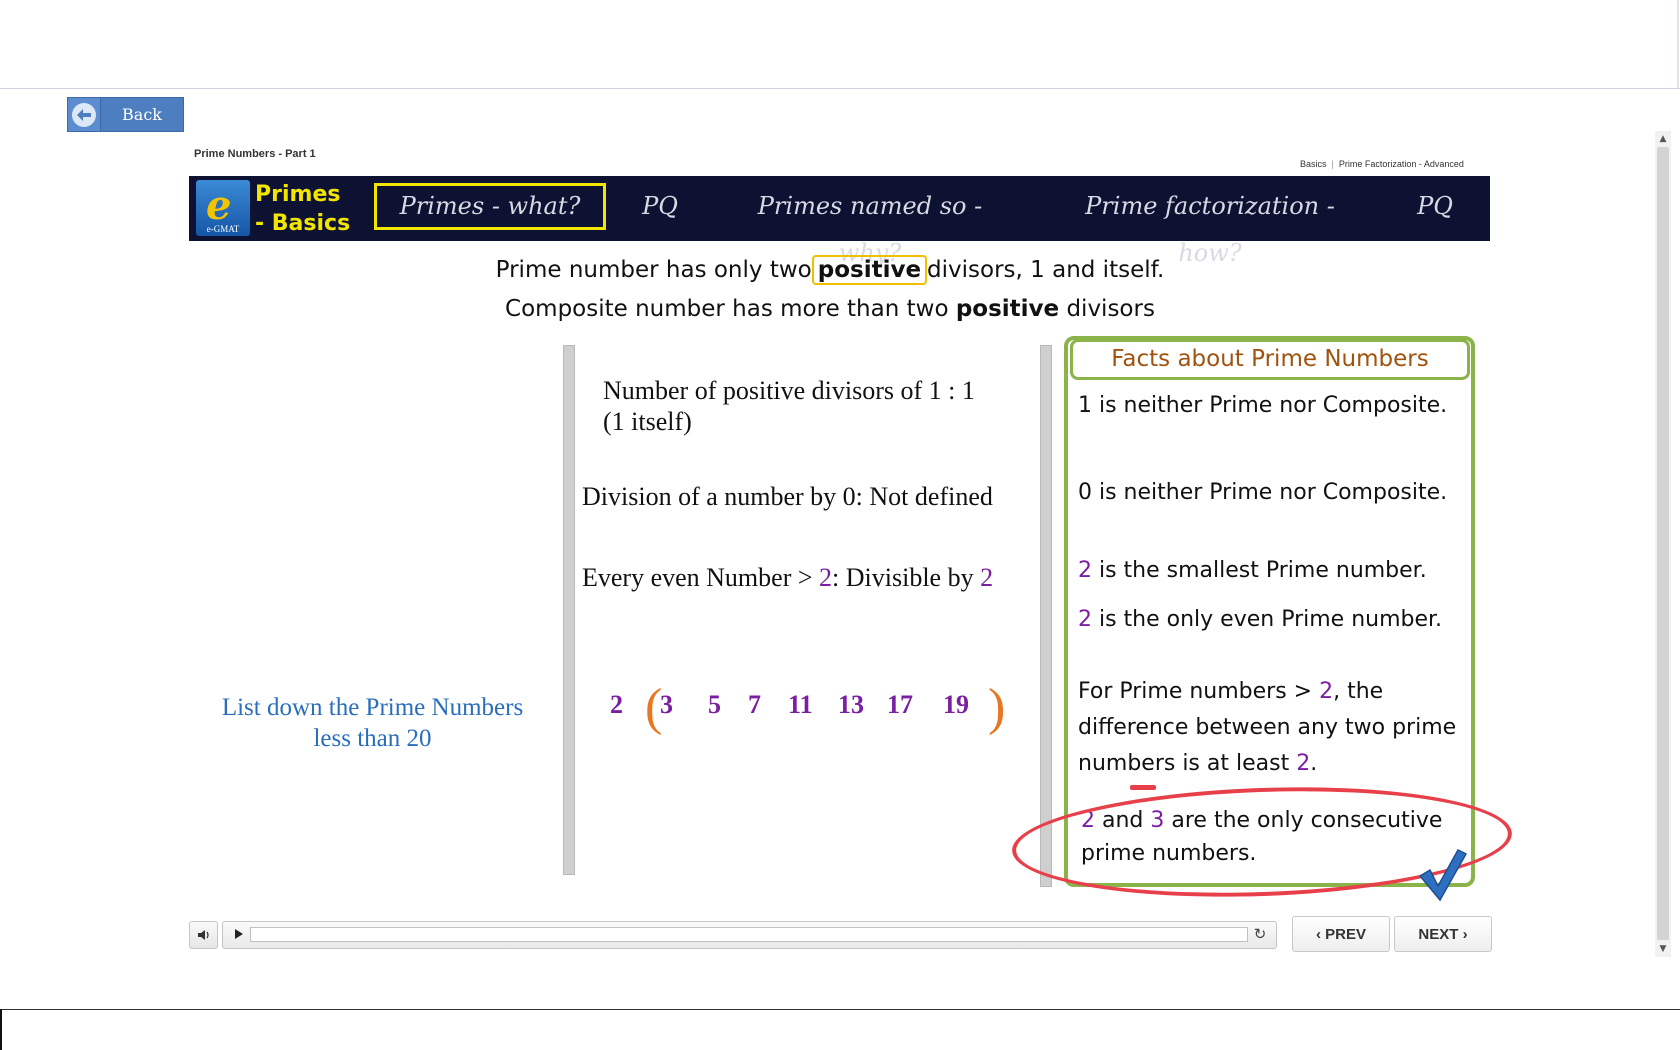 Image resolution: width=1680 pixels, height=1050 pixels. What do you see at coordinates (302, 209) in the screenshot?
I see `module-title: Primes - Basics` at bounding box center [302, 209].